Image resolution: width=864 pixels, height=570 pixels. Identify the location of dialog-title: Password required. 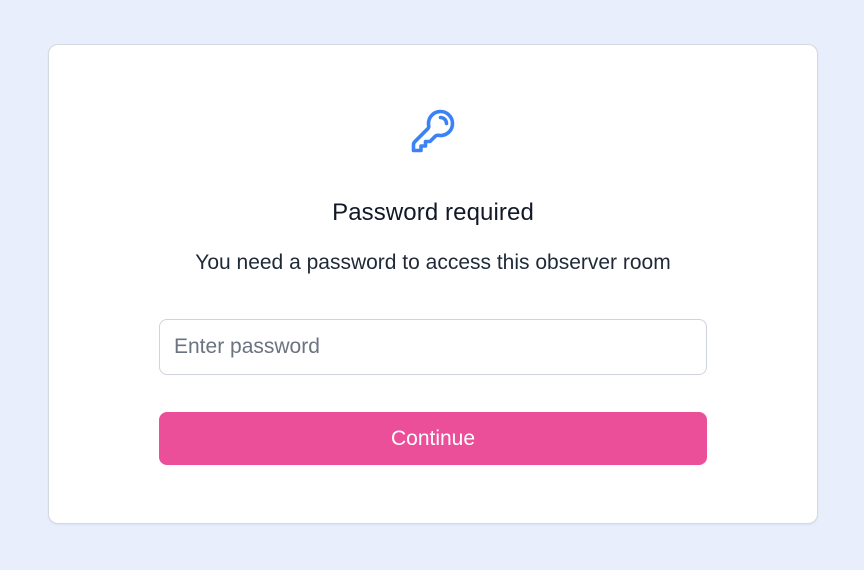
(433, 212).